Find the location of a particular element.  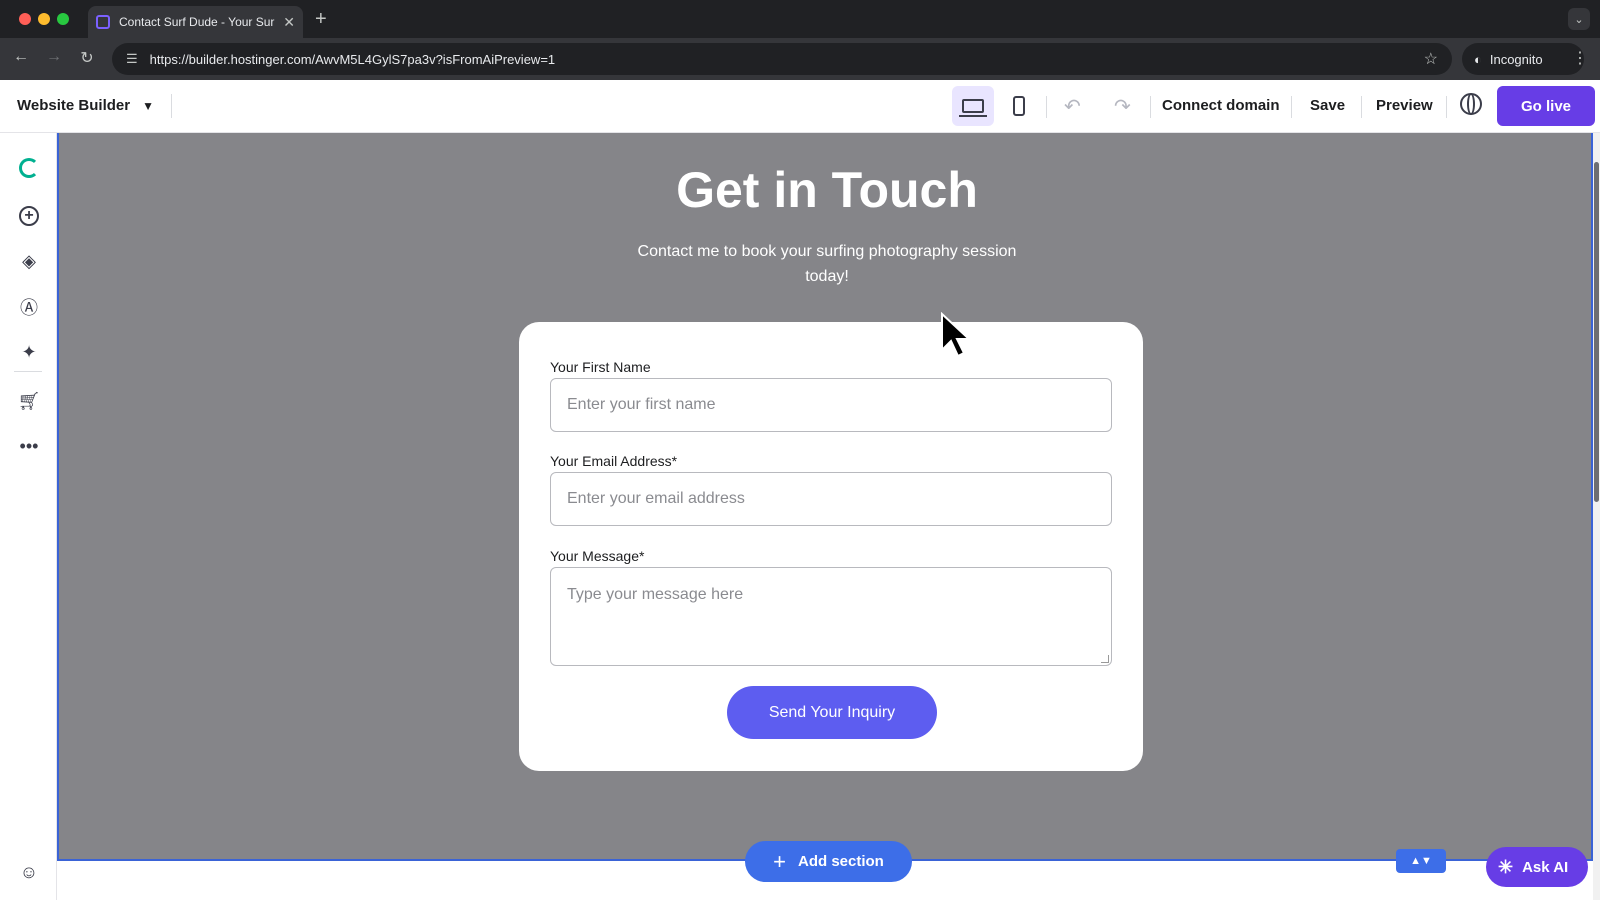

section-title: Get in Touch is located at coordinates (827, 190).